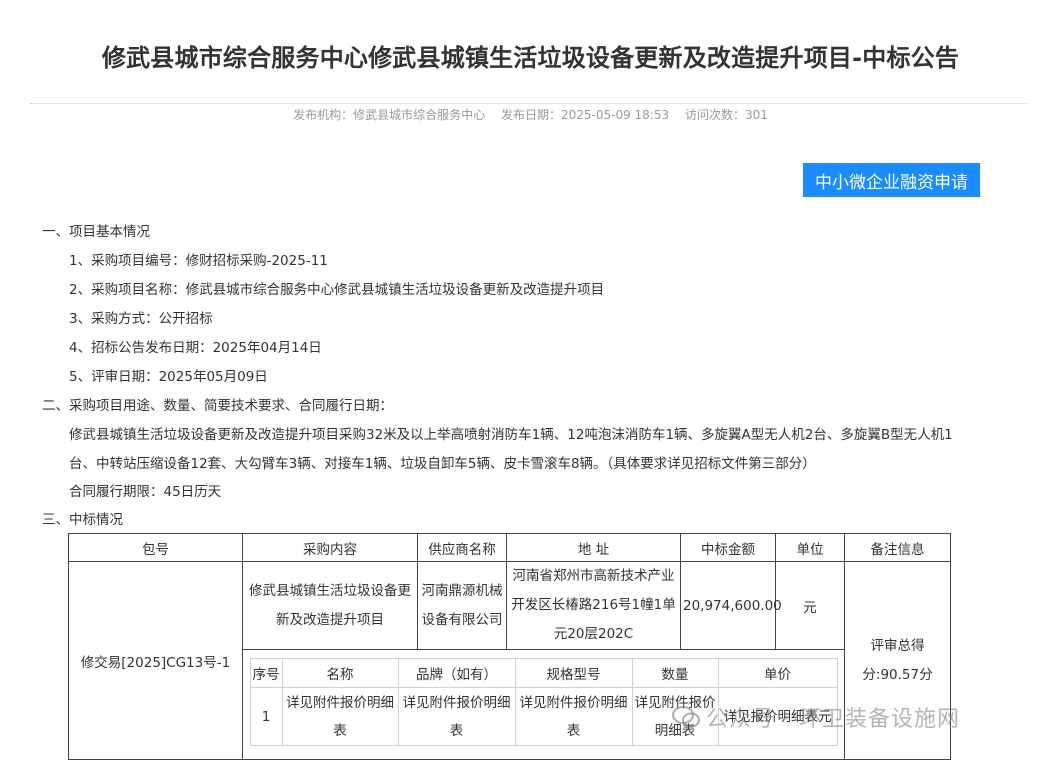 This screenshot has height=760, width=1061. I want to click on meta-visits: 访问次数：301, so click(726, 115).